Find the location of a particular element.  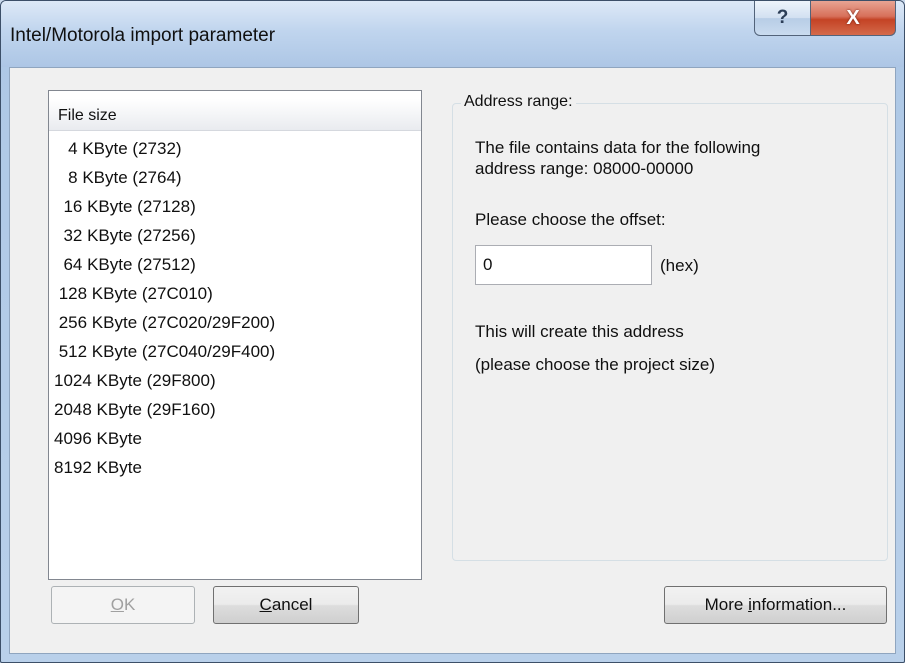

window-title: Intel/Motorola import parameter is located at coordinates (143, 35).